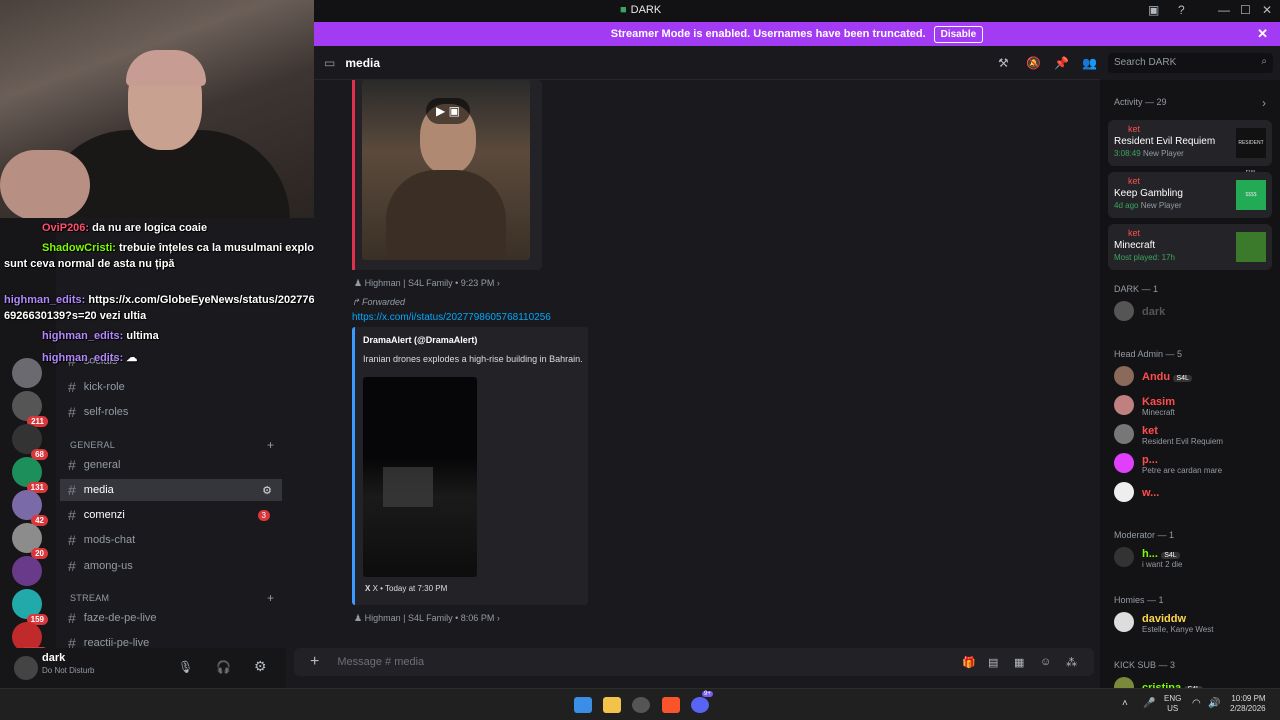 The height and width of the screenshot is (720, 1280). I want to click on channel-item: # mods-chat, so click(171, 540).